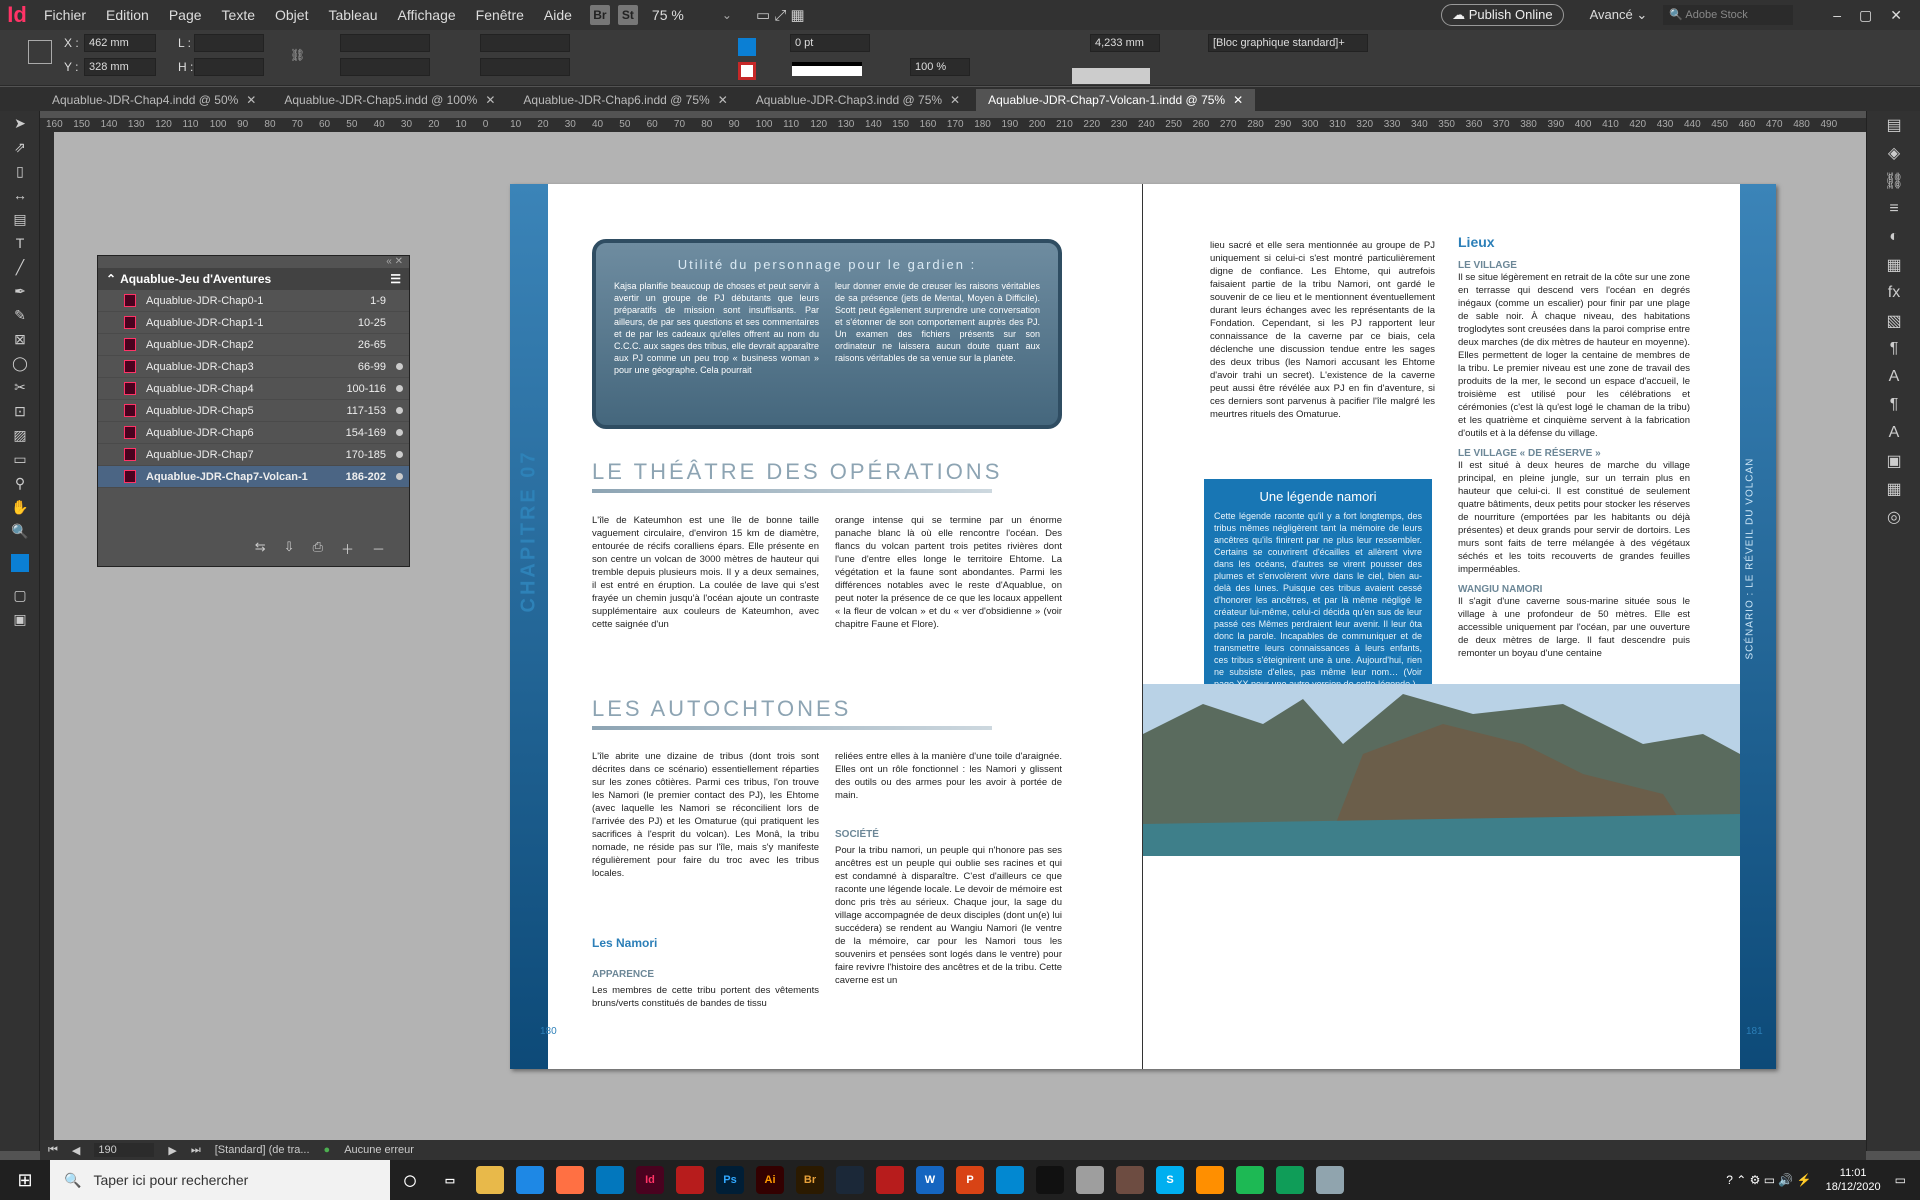  Describe the element at coordinates (827, 69) in the screenshot. I see `stroke-type-selector` at that location.